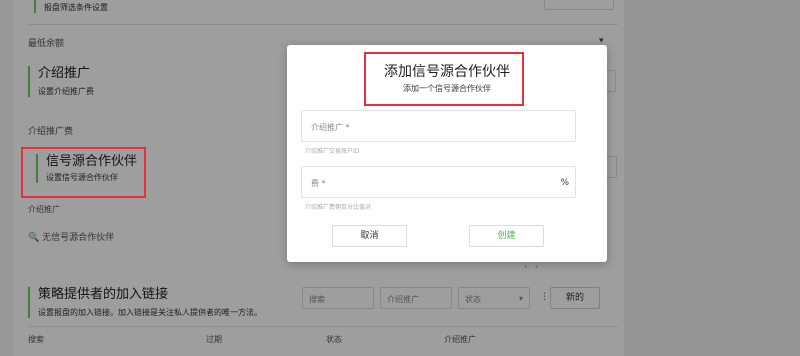 This screenshot has width=800, height=356. Describe the element at coordinates (438, 182) in the screenshot. I see `fee-field: 费 * %` at that location.